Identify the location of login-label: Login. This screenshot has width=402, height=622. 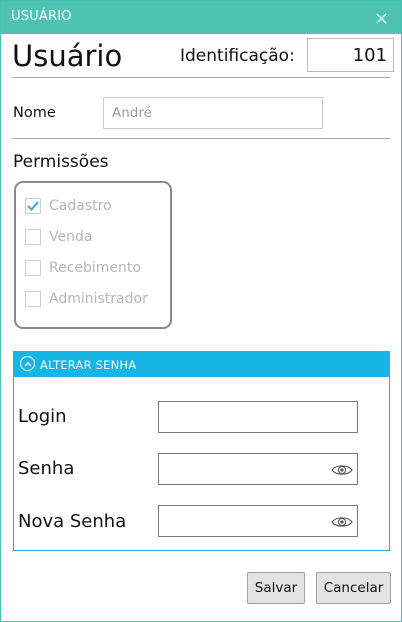
(42, 416).